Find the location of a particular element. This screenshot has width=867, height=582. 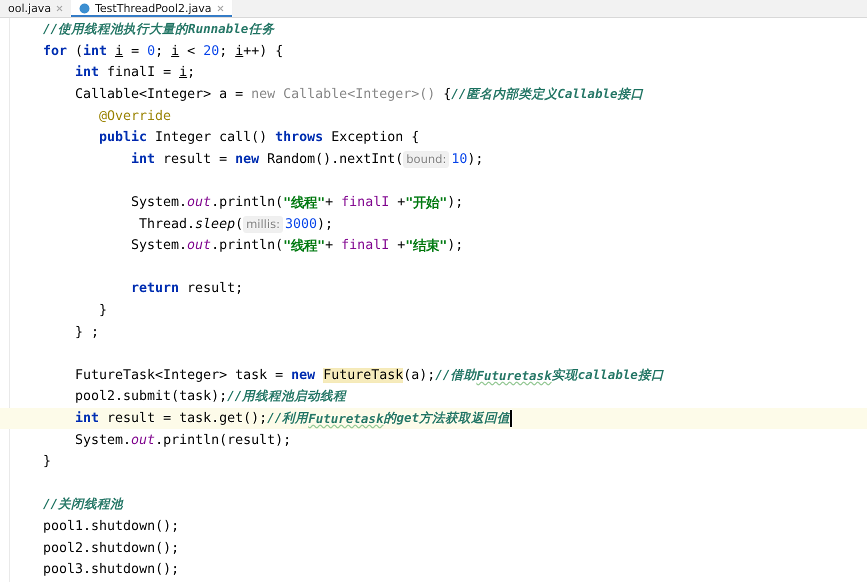

code-line: pool1.shutdown(); is located at coordinates (111, 527).